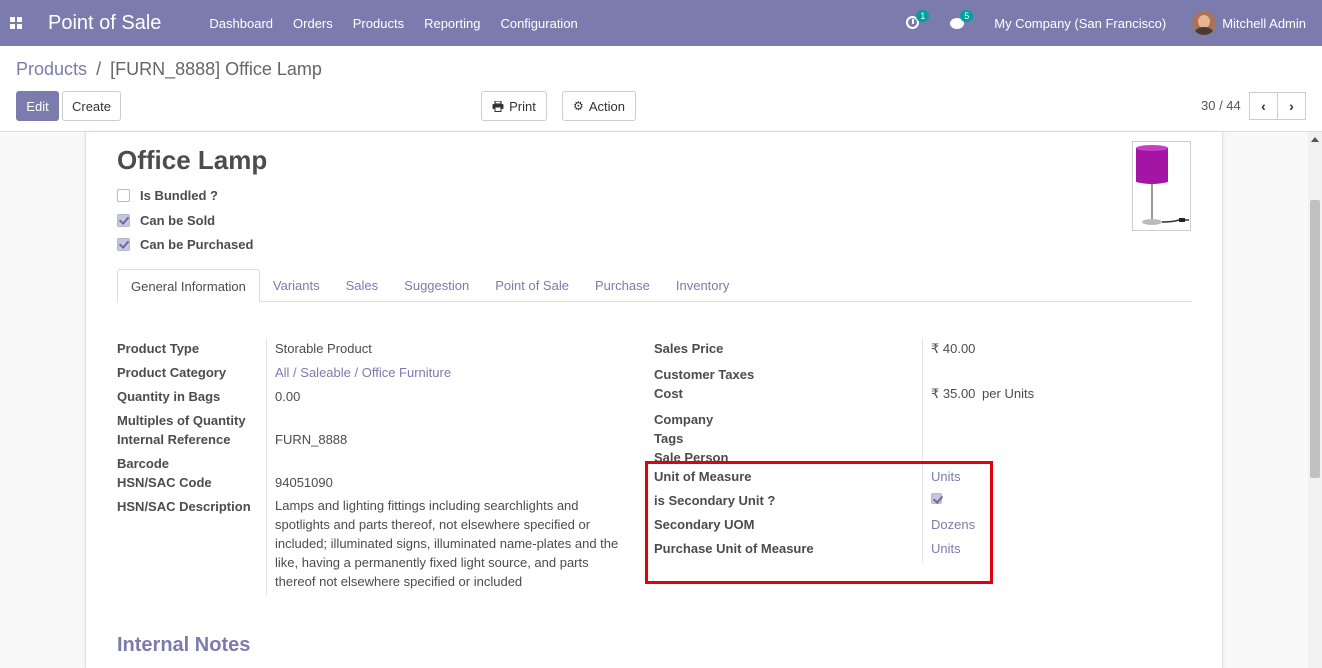 The height and width of the screenshot is (668, 1322). Describe the element at coordinates (967, 16) in the screenshot. I see `message-count-badge: 5` at that location.